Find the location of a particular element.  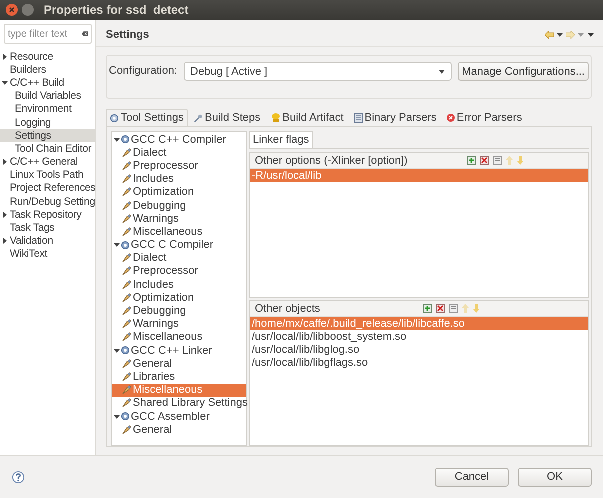

tree-item: GCC C Compiler is located at coordinates (179, 245).